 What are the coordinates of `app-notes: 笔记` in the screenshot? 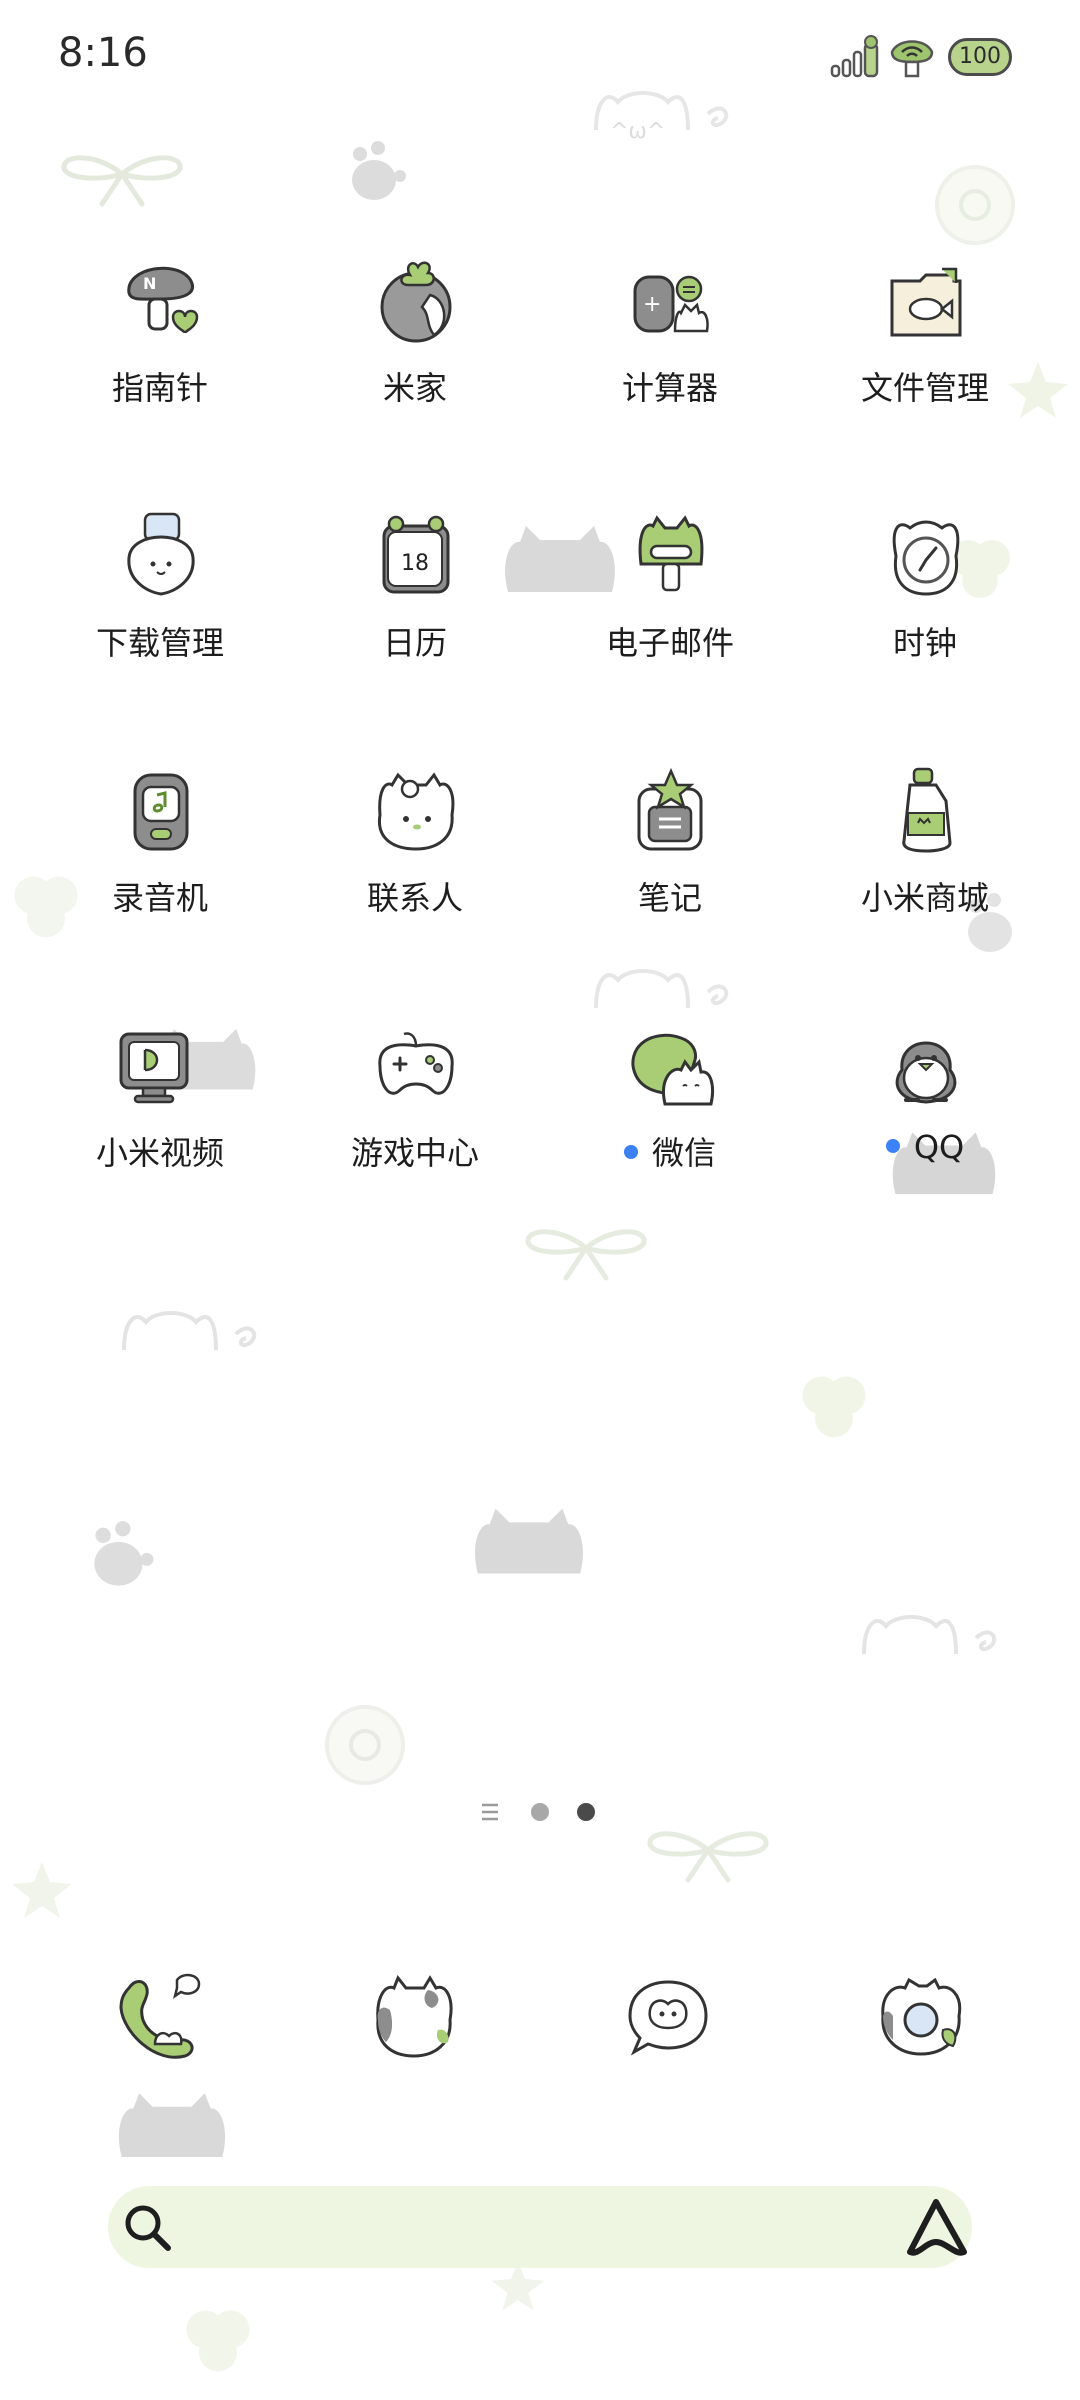 It's located at (670, 865).